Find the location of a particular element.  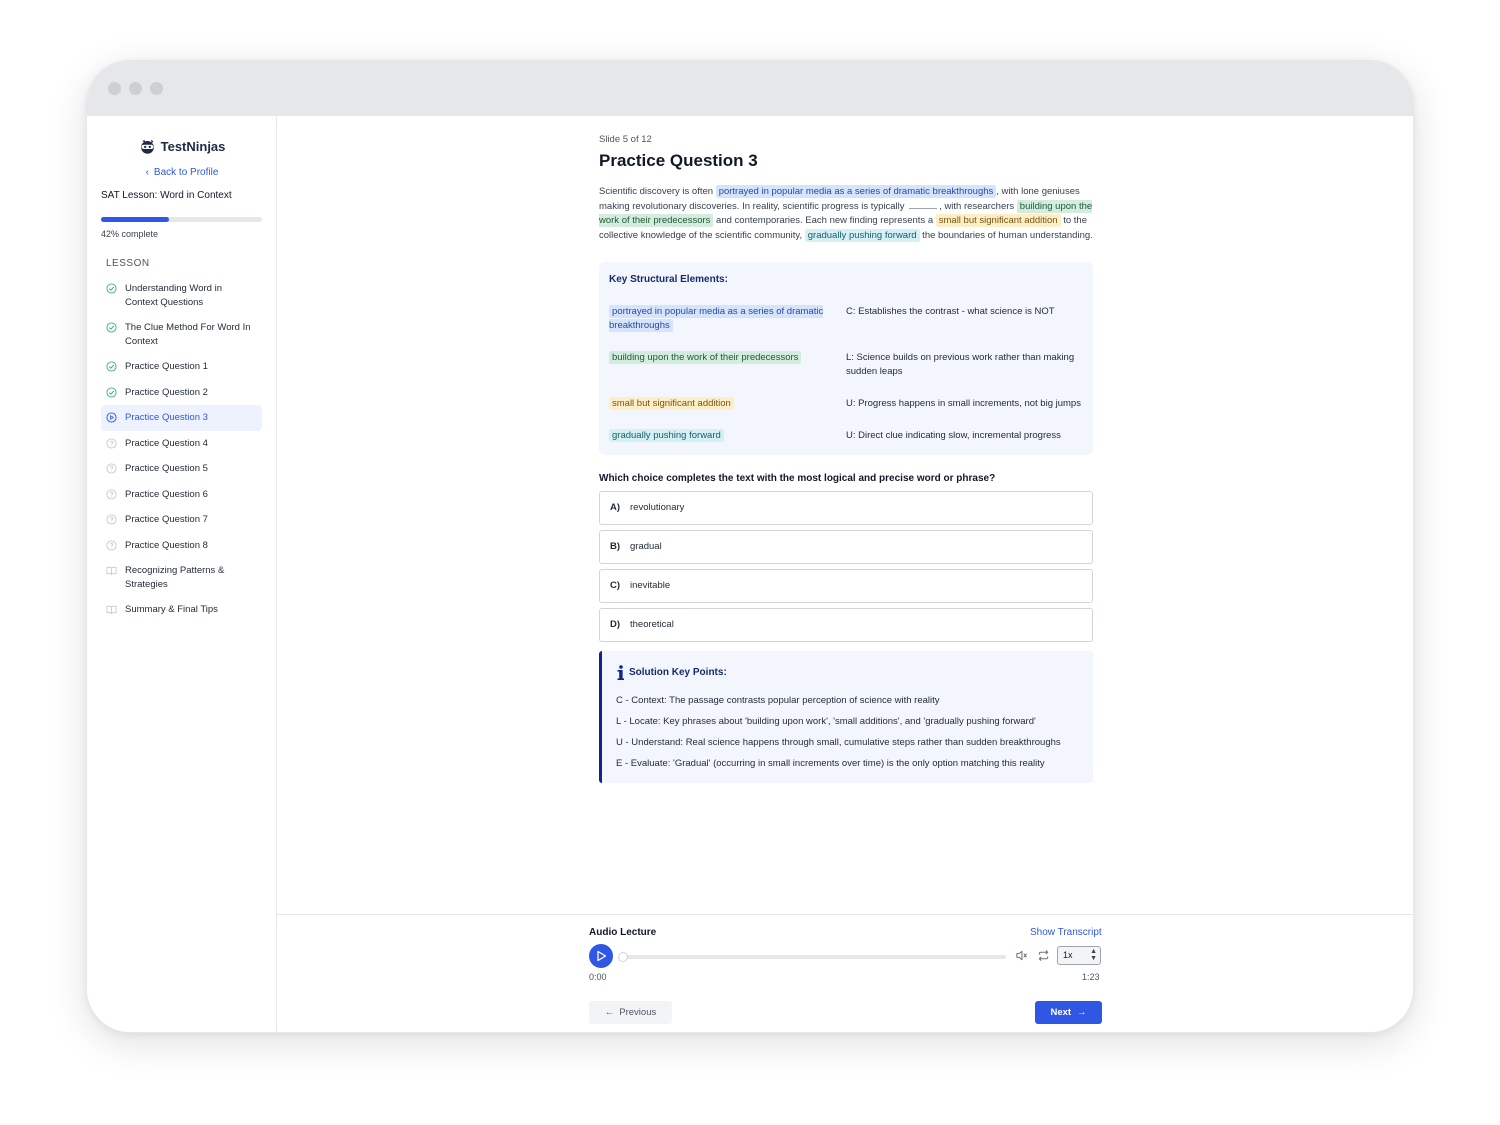

window-close-dot is located at coordinates (114, 88).